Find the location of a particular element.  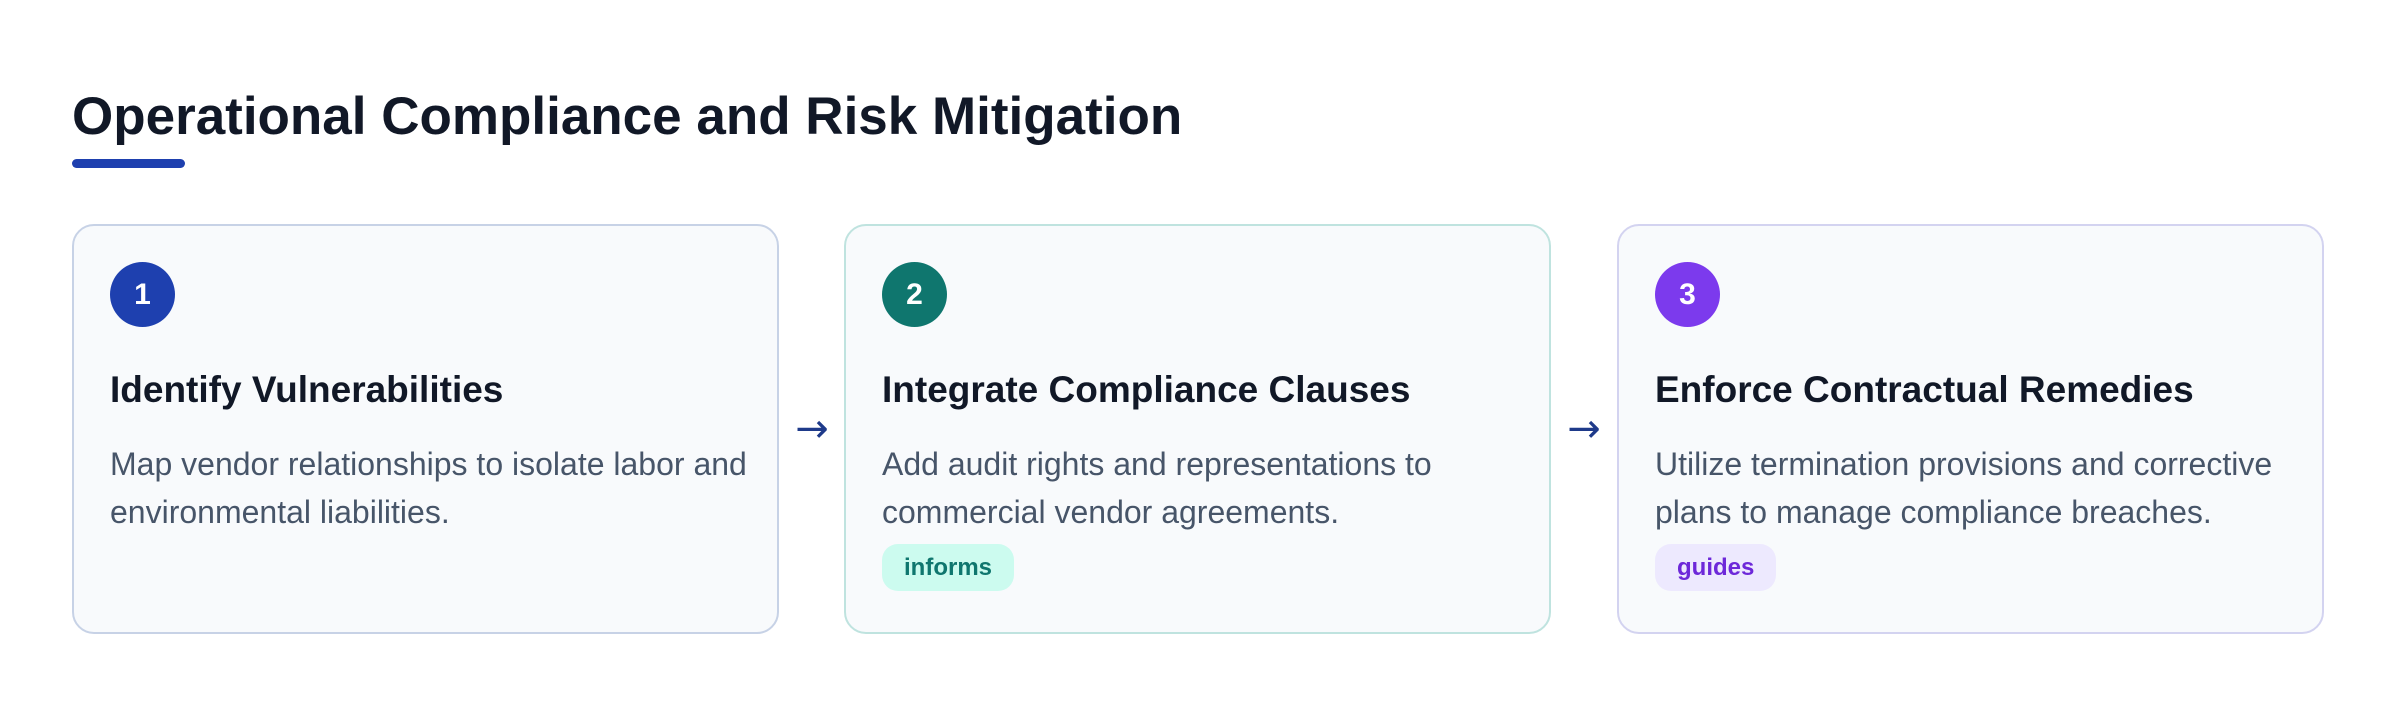

step-number-badge: 1 is located at coordinates (142, 294).